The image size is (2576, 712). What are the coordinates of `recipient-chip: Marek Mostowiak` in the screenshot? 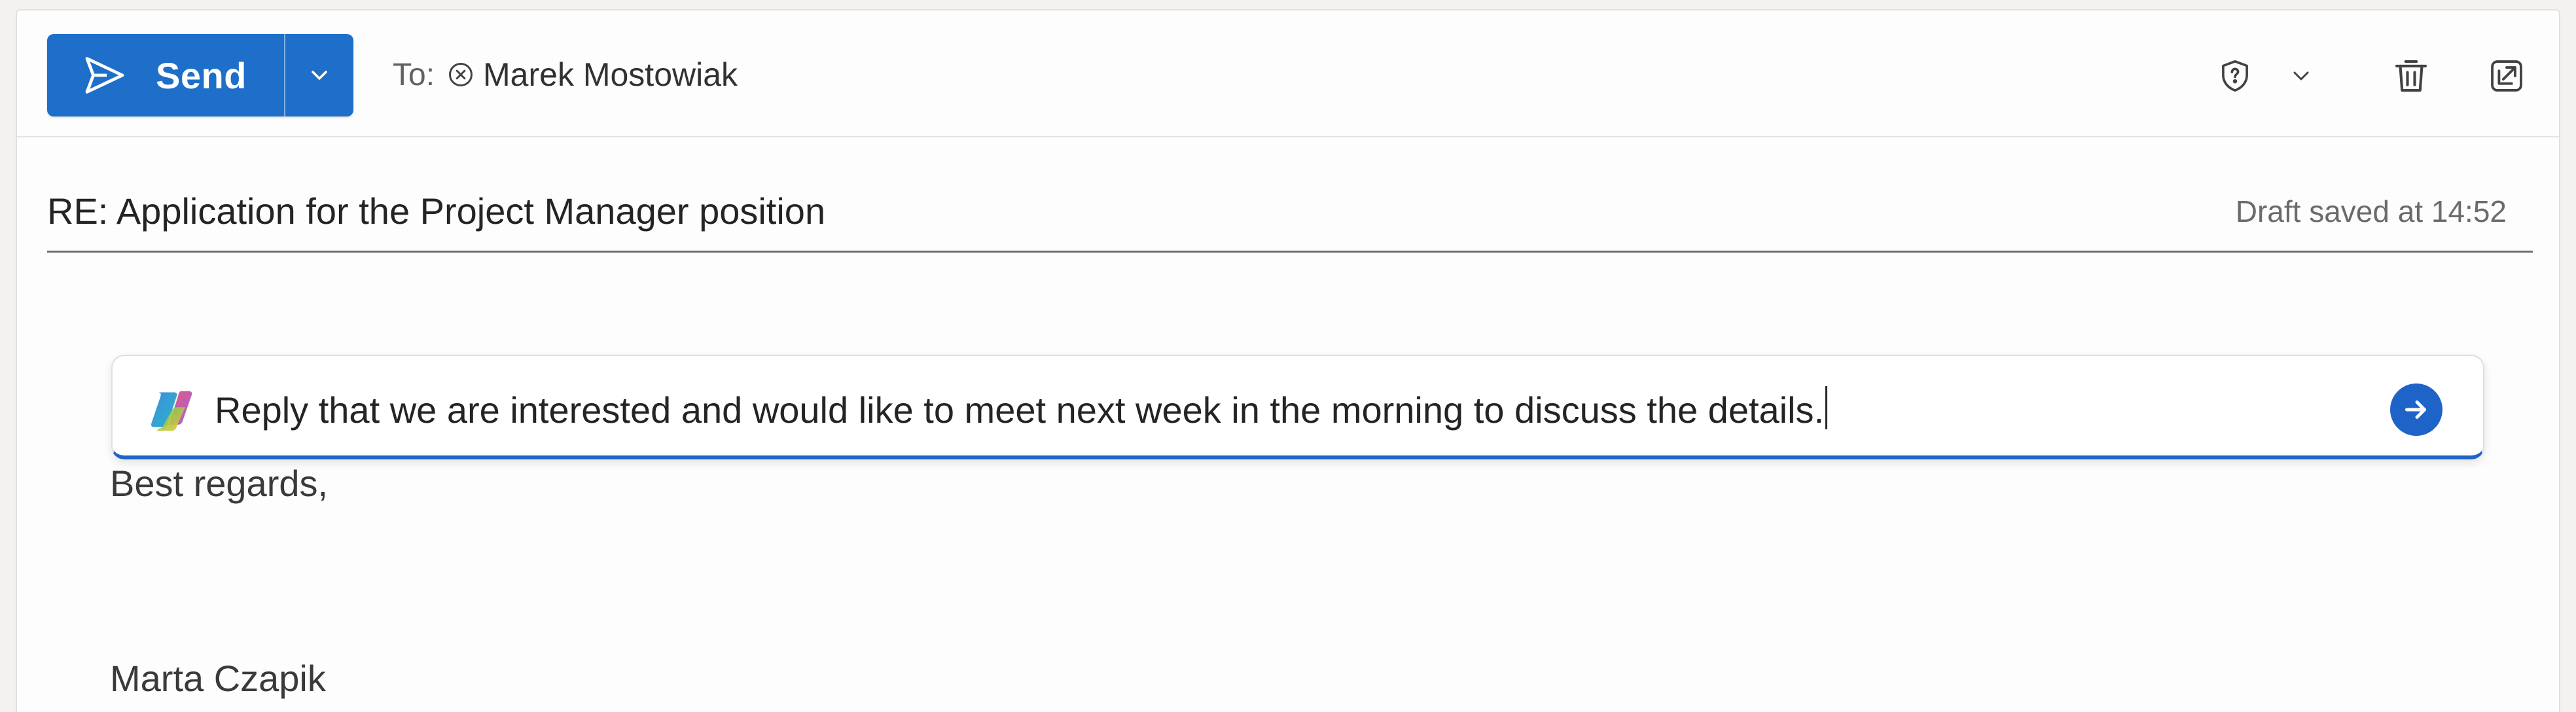 It's located at (592, 75).